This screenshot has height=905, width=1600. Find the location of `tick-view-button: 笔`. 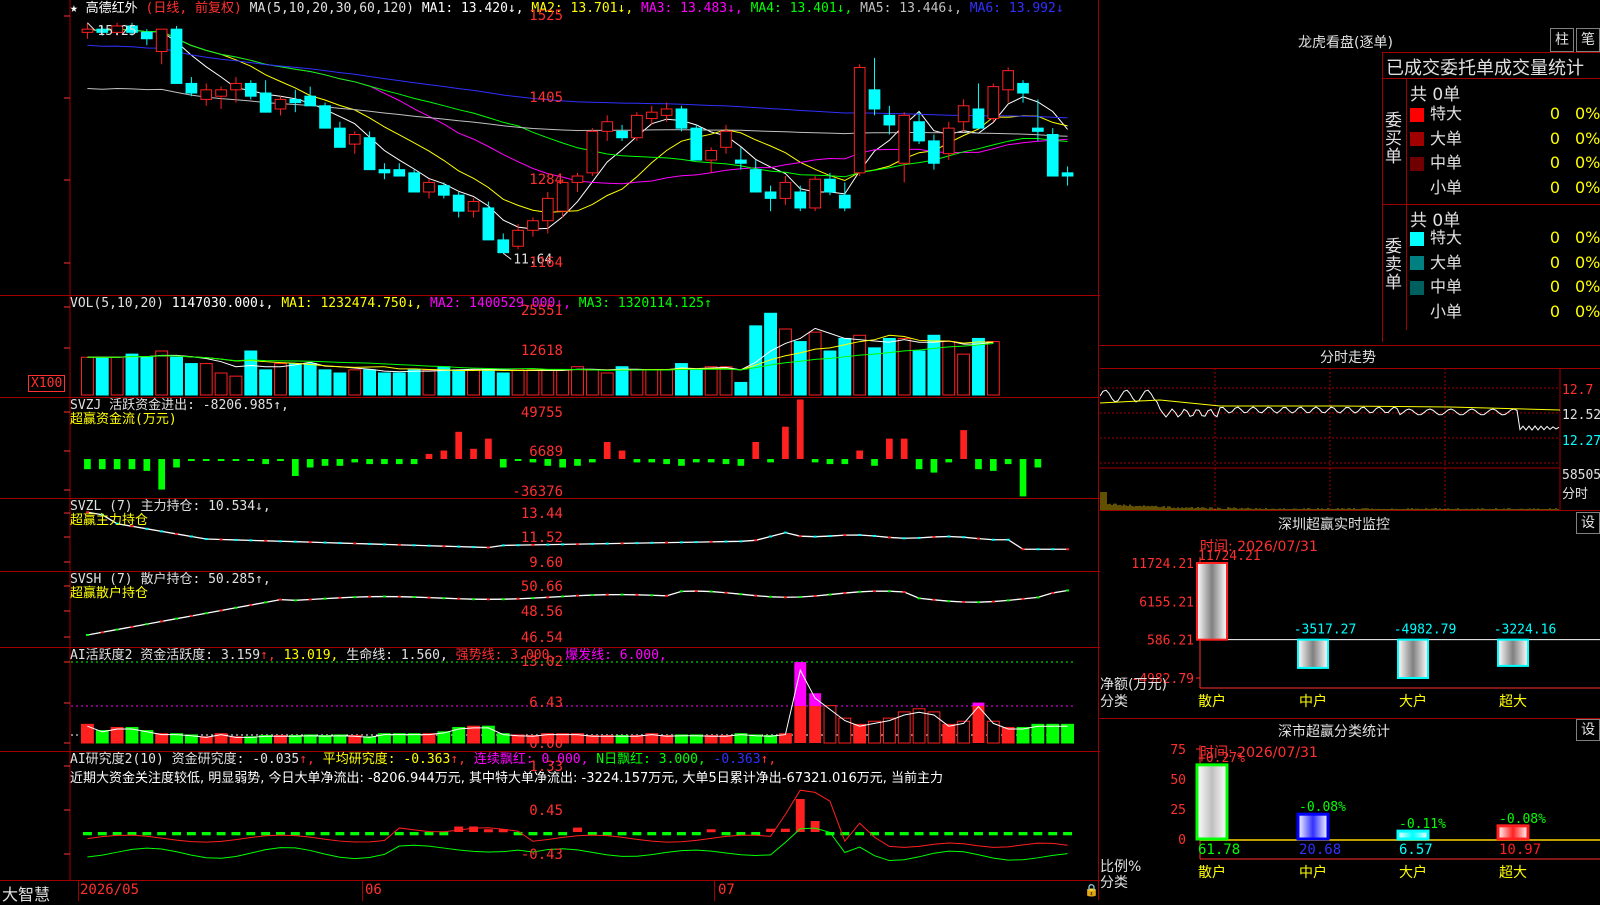

tick-view-button: 笔 is located at coordinates (1588, 40).